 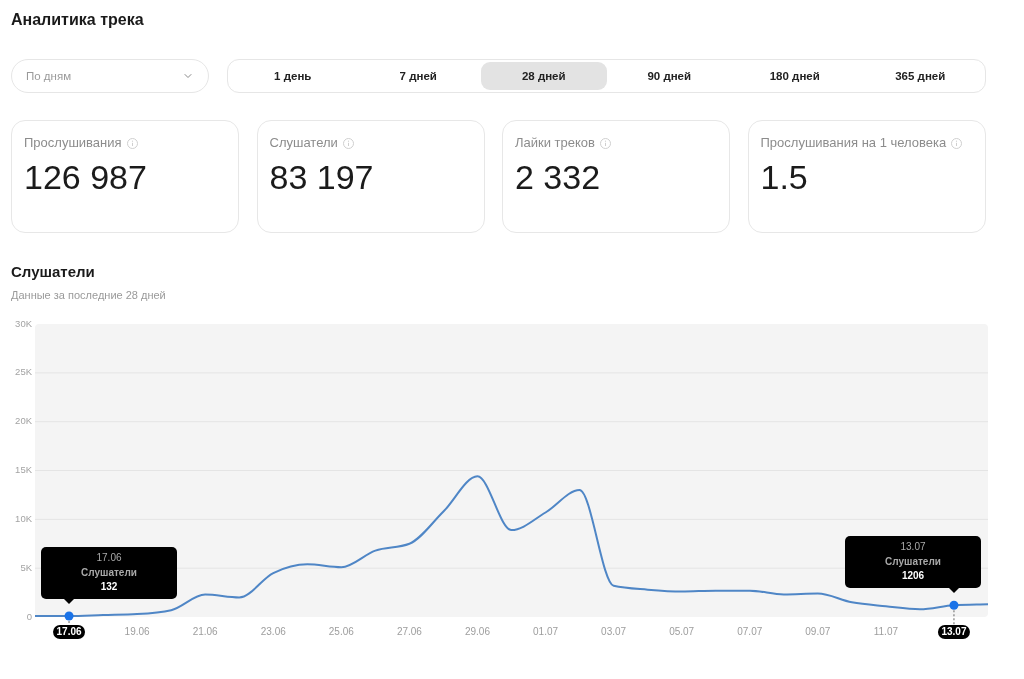 I want to click on highlighted-date-label: 13.07, so click(x=953, y=632).